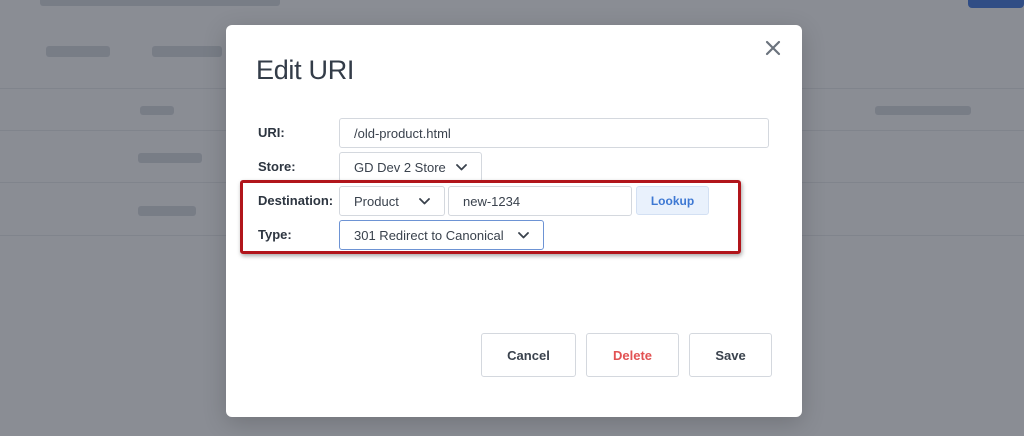  I want to click on destination-label: Destination:, so click(296, 200).